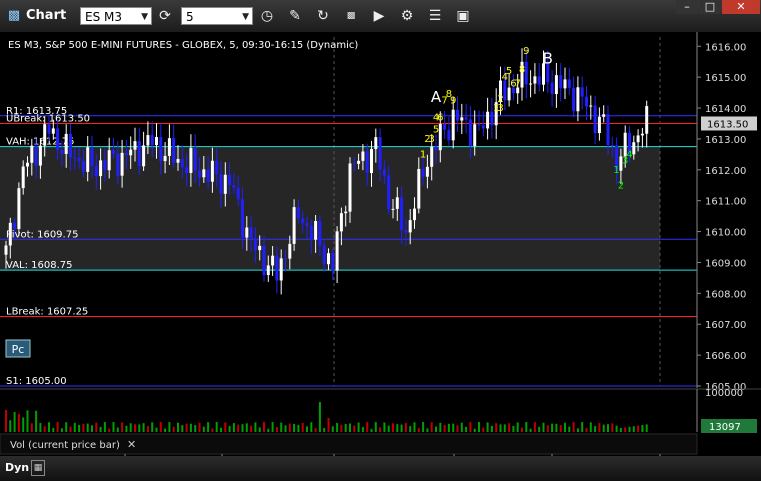  Describe the element at coordinates (500, 108) in the screenshot. I see `annotation-label: 3` at that location.